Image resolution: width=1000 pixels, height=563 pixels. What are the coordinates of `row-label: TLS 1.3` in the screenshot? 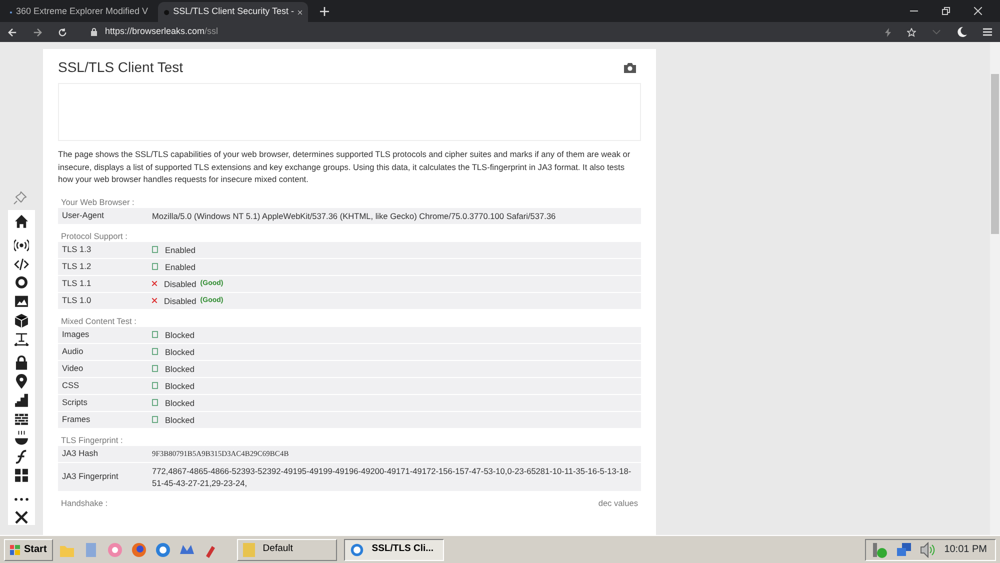 It's located at (76, 249).